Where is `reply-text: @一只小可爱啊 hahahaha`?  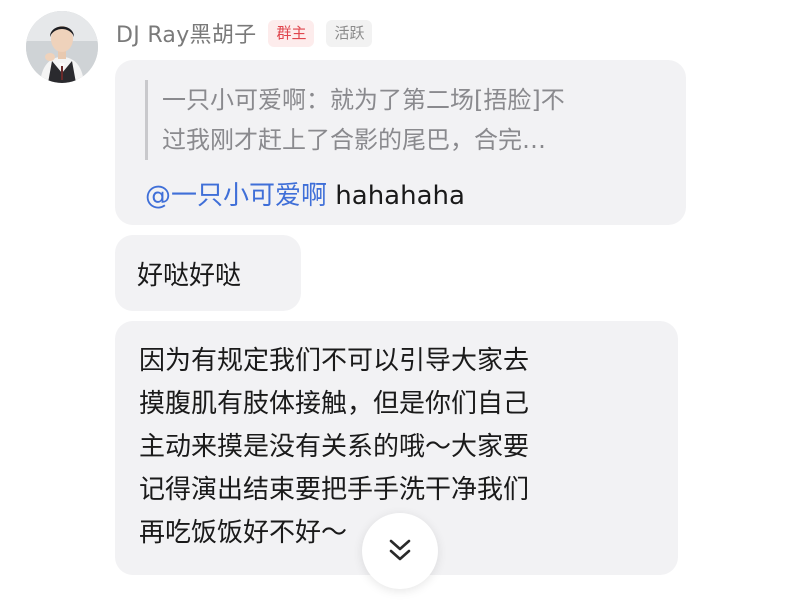
reply-text: @一只小可爱啊 hahahaha is located at coordinates (403, 196).